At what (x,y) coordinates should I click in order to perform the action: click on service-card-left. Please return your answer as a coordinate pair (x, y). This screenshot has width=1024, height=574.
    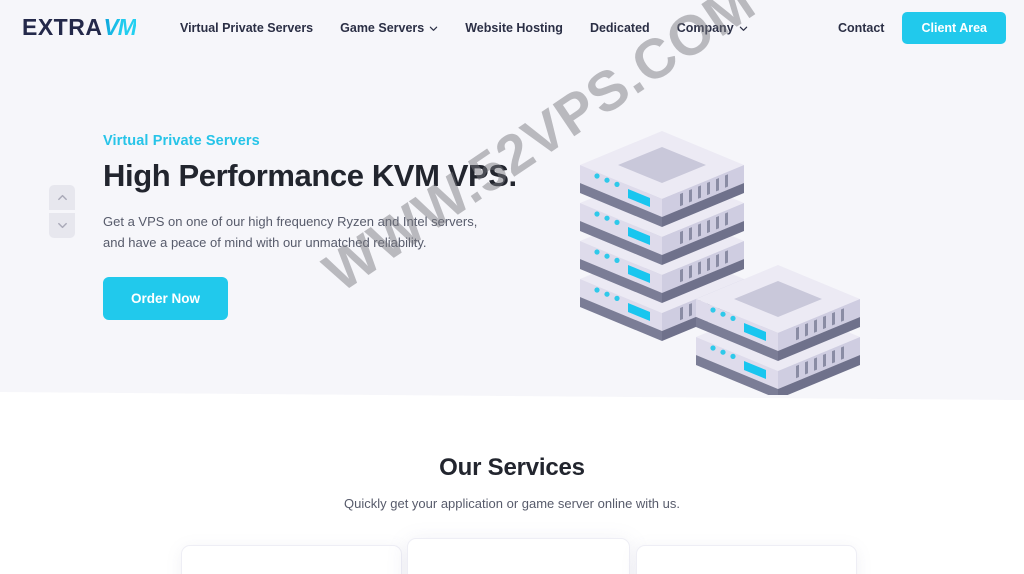
    Looking at the image, I should click on (291, 559).